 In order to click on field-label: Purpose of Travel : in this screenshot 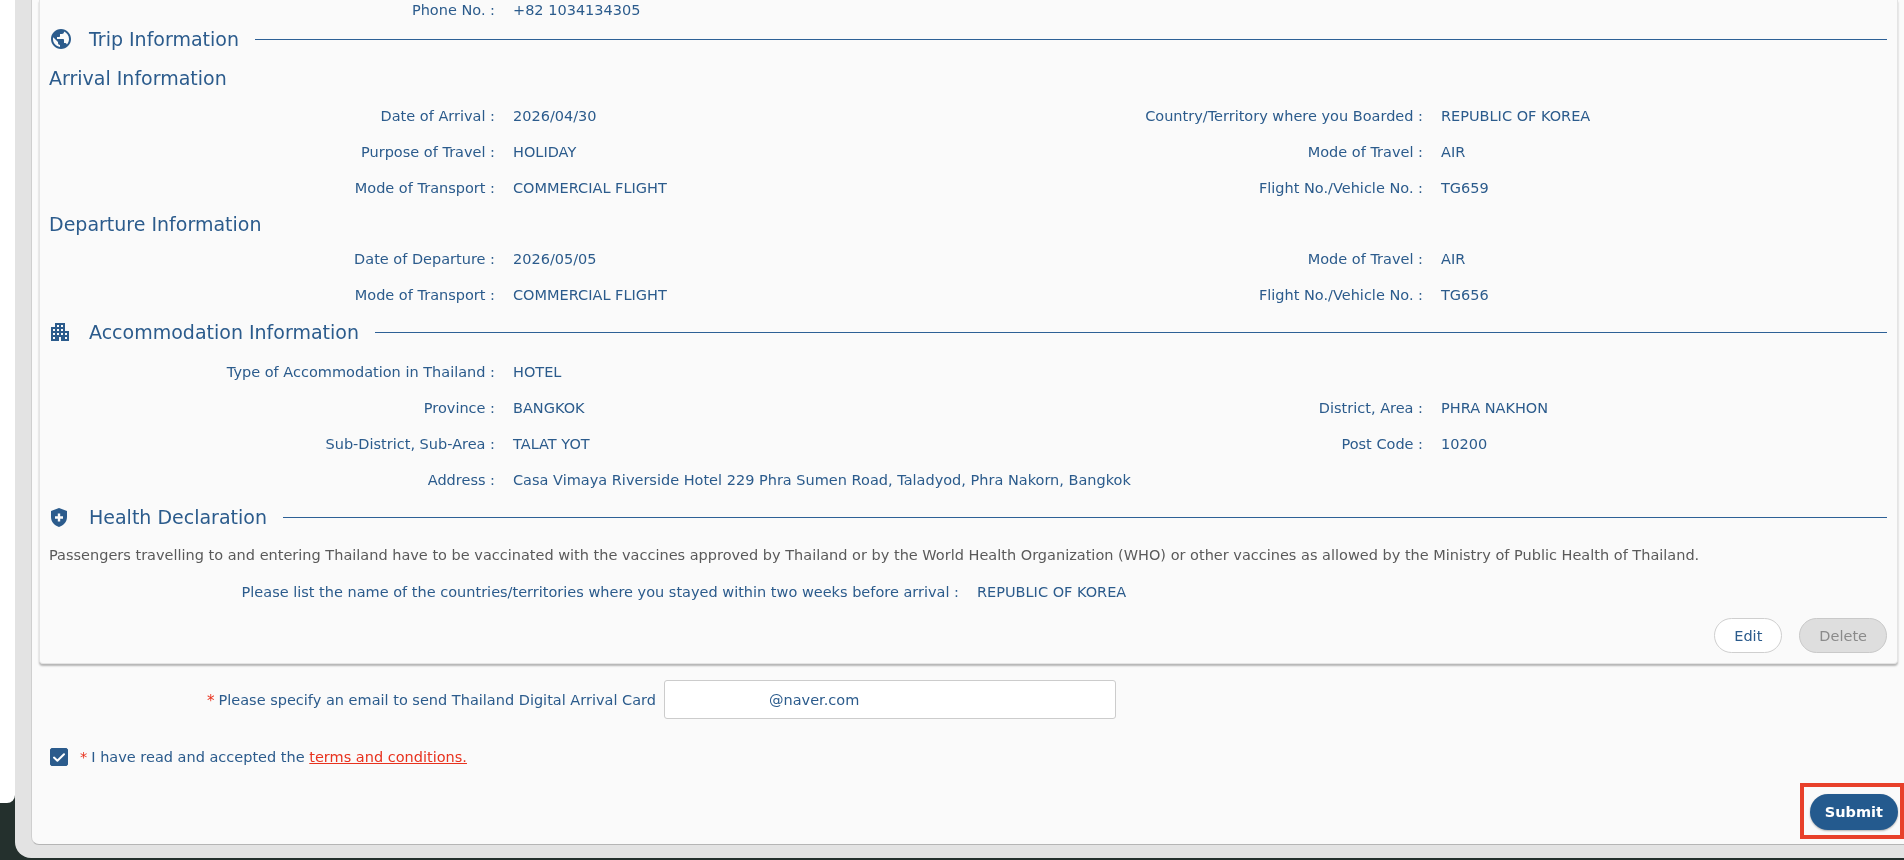, I will do `click(428, 152)`.